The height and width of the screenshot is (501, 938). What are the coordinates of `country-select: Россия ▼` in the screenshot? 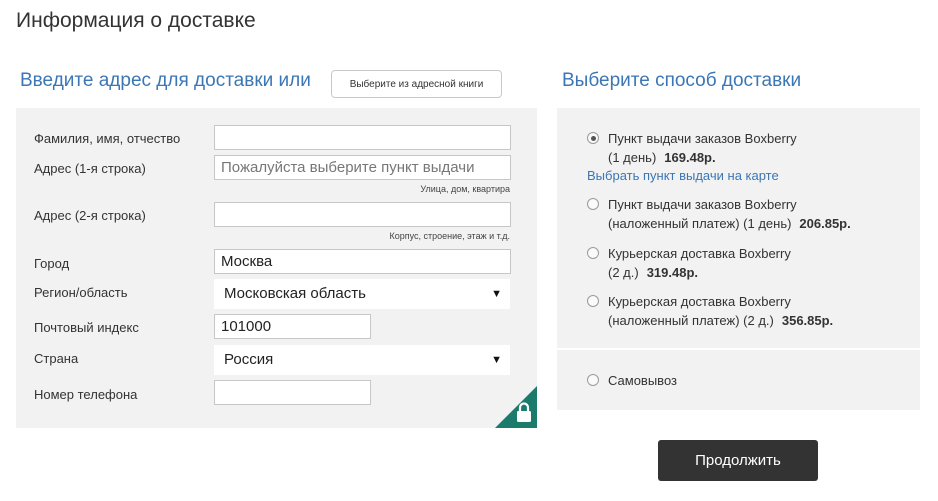 It's located at (362, 360).